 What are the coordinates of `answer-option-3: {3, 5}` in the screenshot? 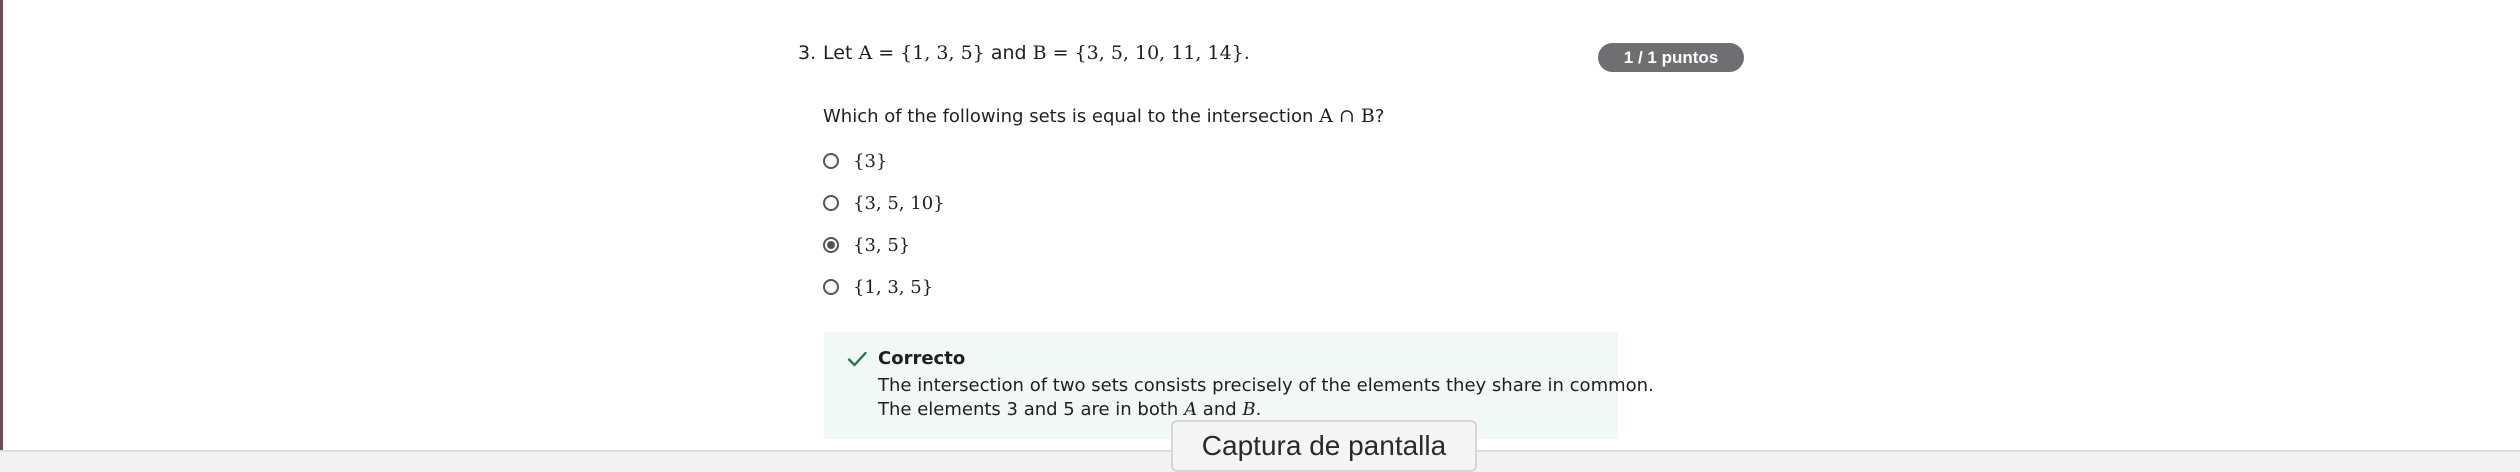 It's located at (866, 245).